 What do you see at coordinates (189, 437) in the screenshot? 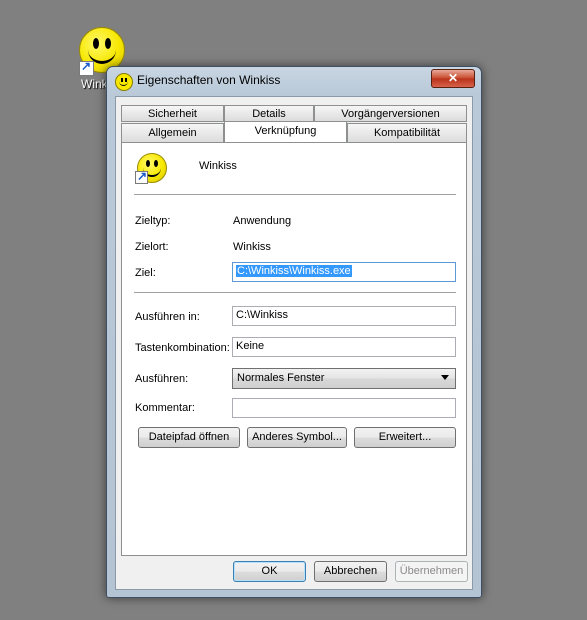
I see `open-file-location-button: Dateipfad öffnen` at bounding box center [189, 437].